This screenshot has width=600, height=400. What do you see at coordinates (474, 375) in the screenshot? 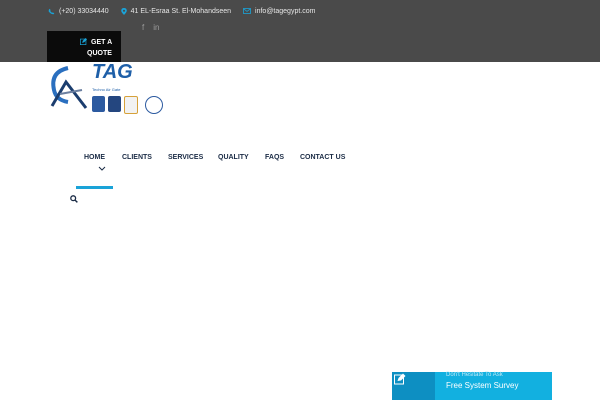
I see `survey-subtitle: Don't Hesitate To Ask` at bounding box center [474, 375].